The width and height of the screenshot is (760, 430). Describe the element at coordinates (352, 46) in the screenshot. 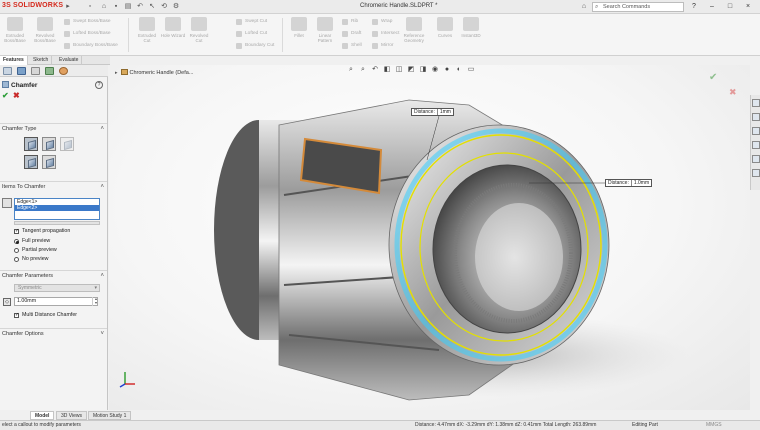

I see `shell-button: Shell` at that location.